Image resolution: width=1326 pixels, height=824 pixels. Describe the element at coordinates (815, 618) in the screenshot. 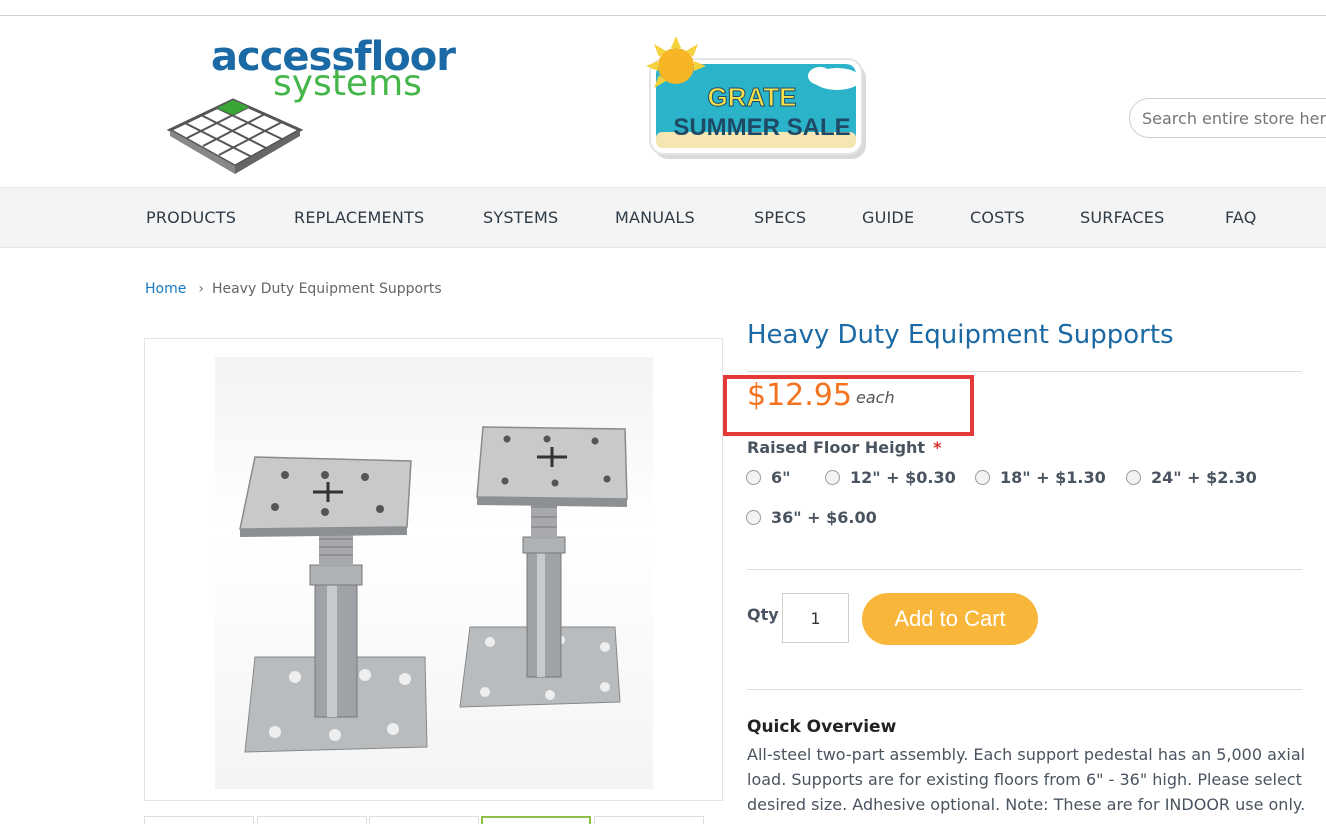

I see `qty-input` at that location.